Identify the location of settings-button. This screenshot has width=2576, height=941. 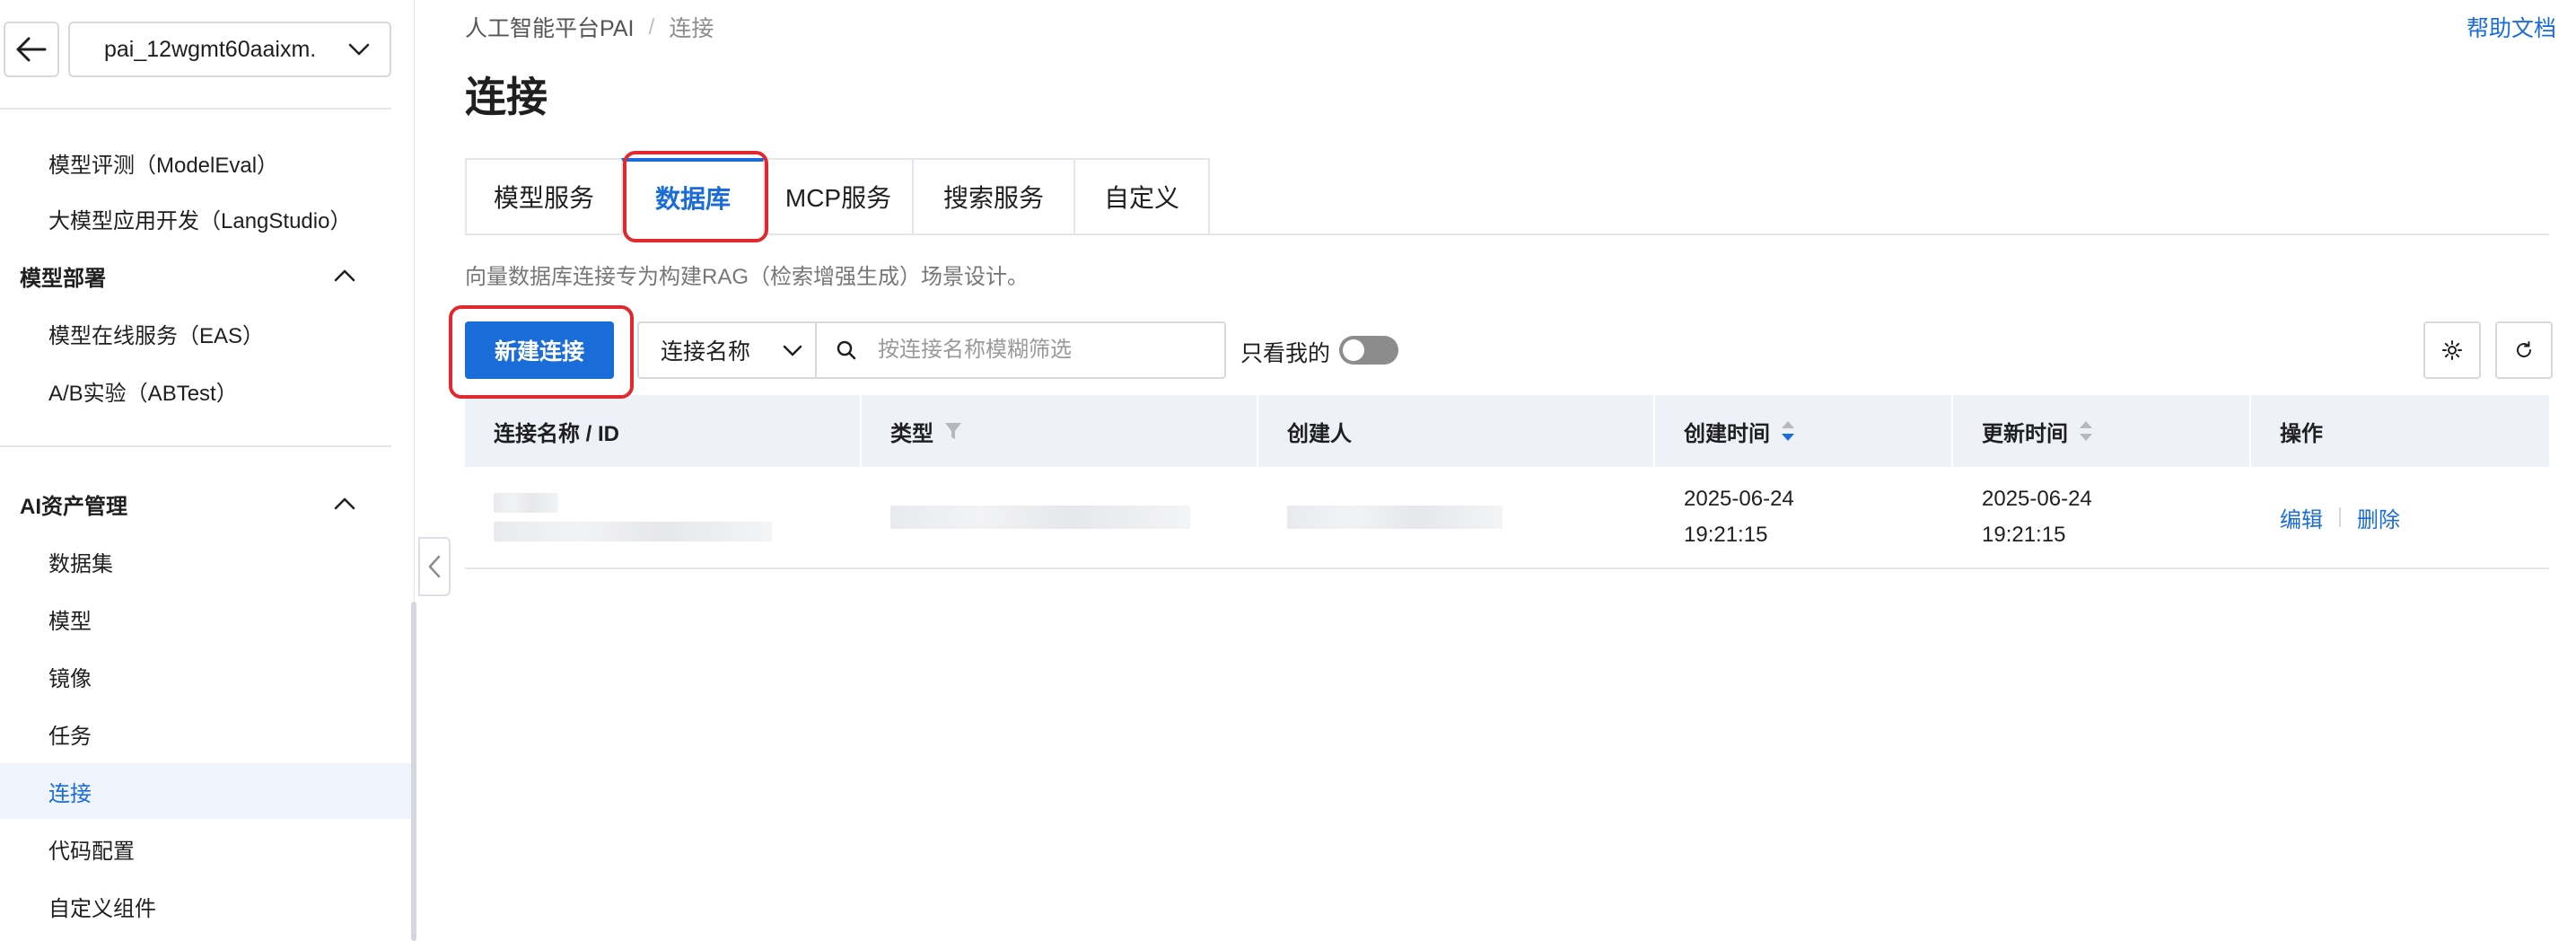
(2452, 350).